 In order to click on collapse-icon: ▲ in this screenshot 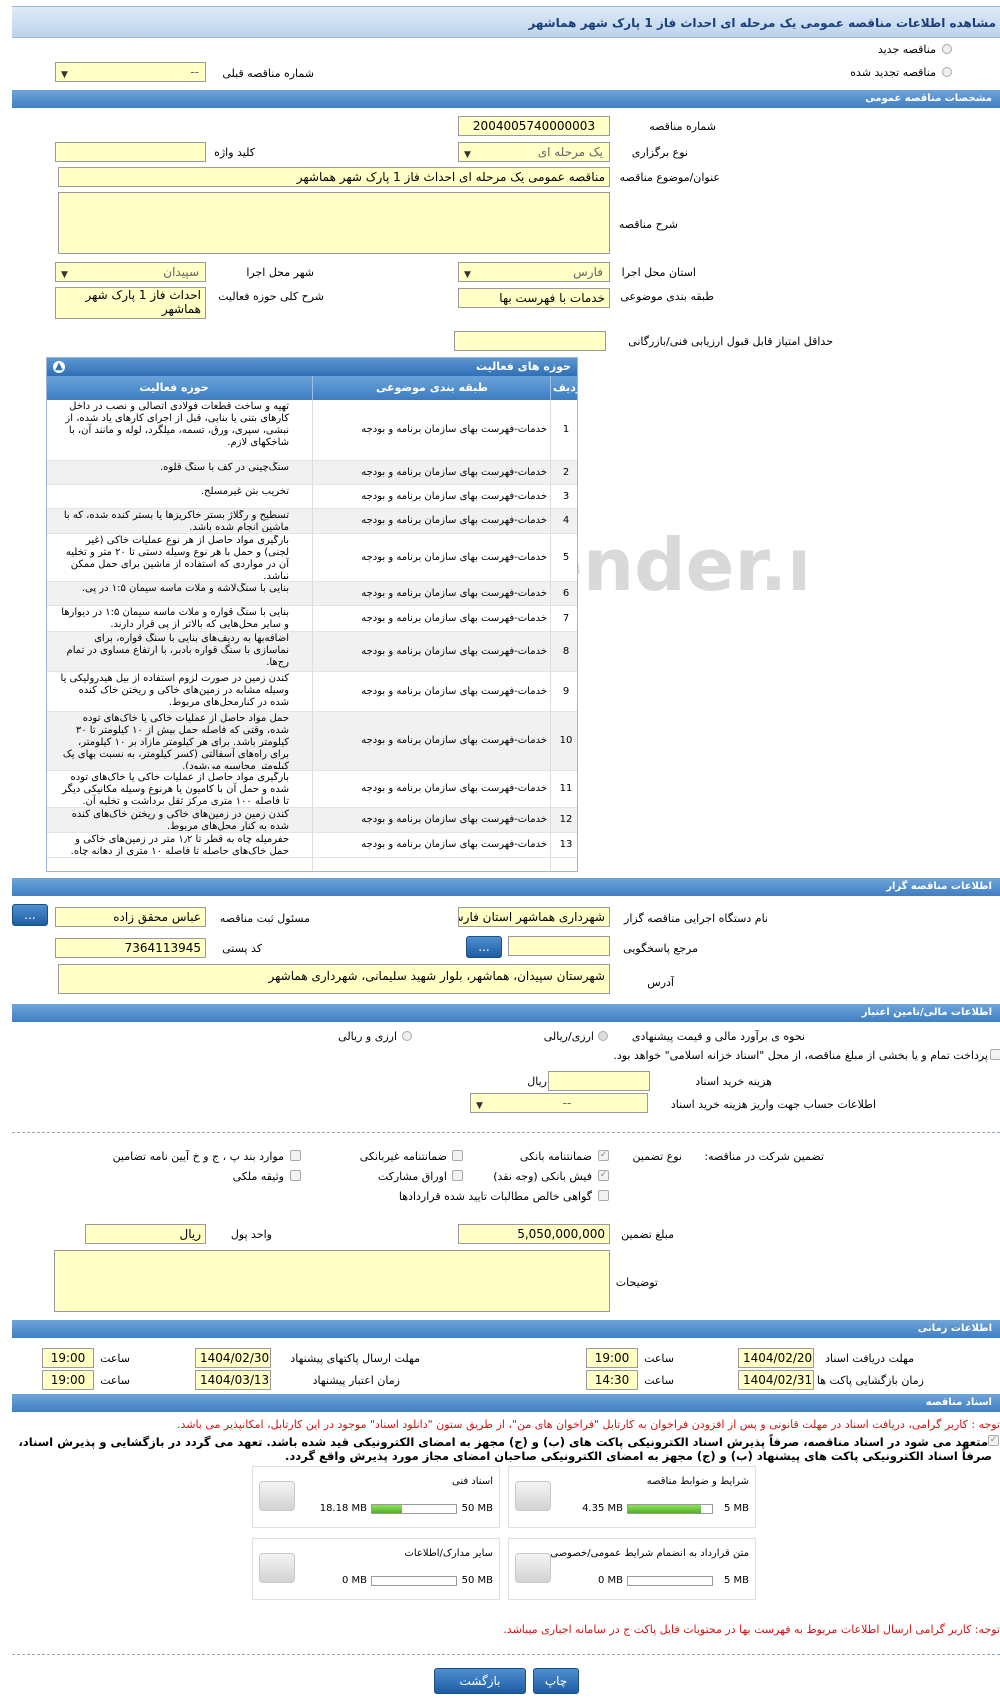, I will do `click(59, 367)`.